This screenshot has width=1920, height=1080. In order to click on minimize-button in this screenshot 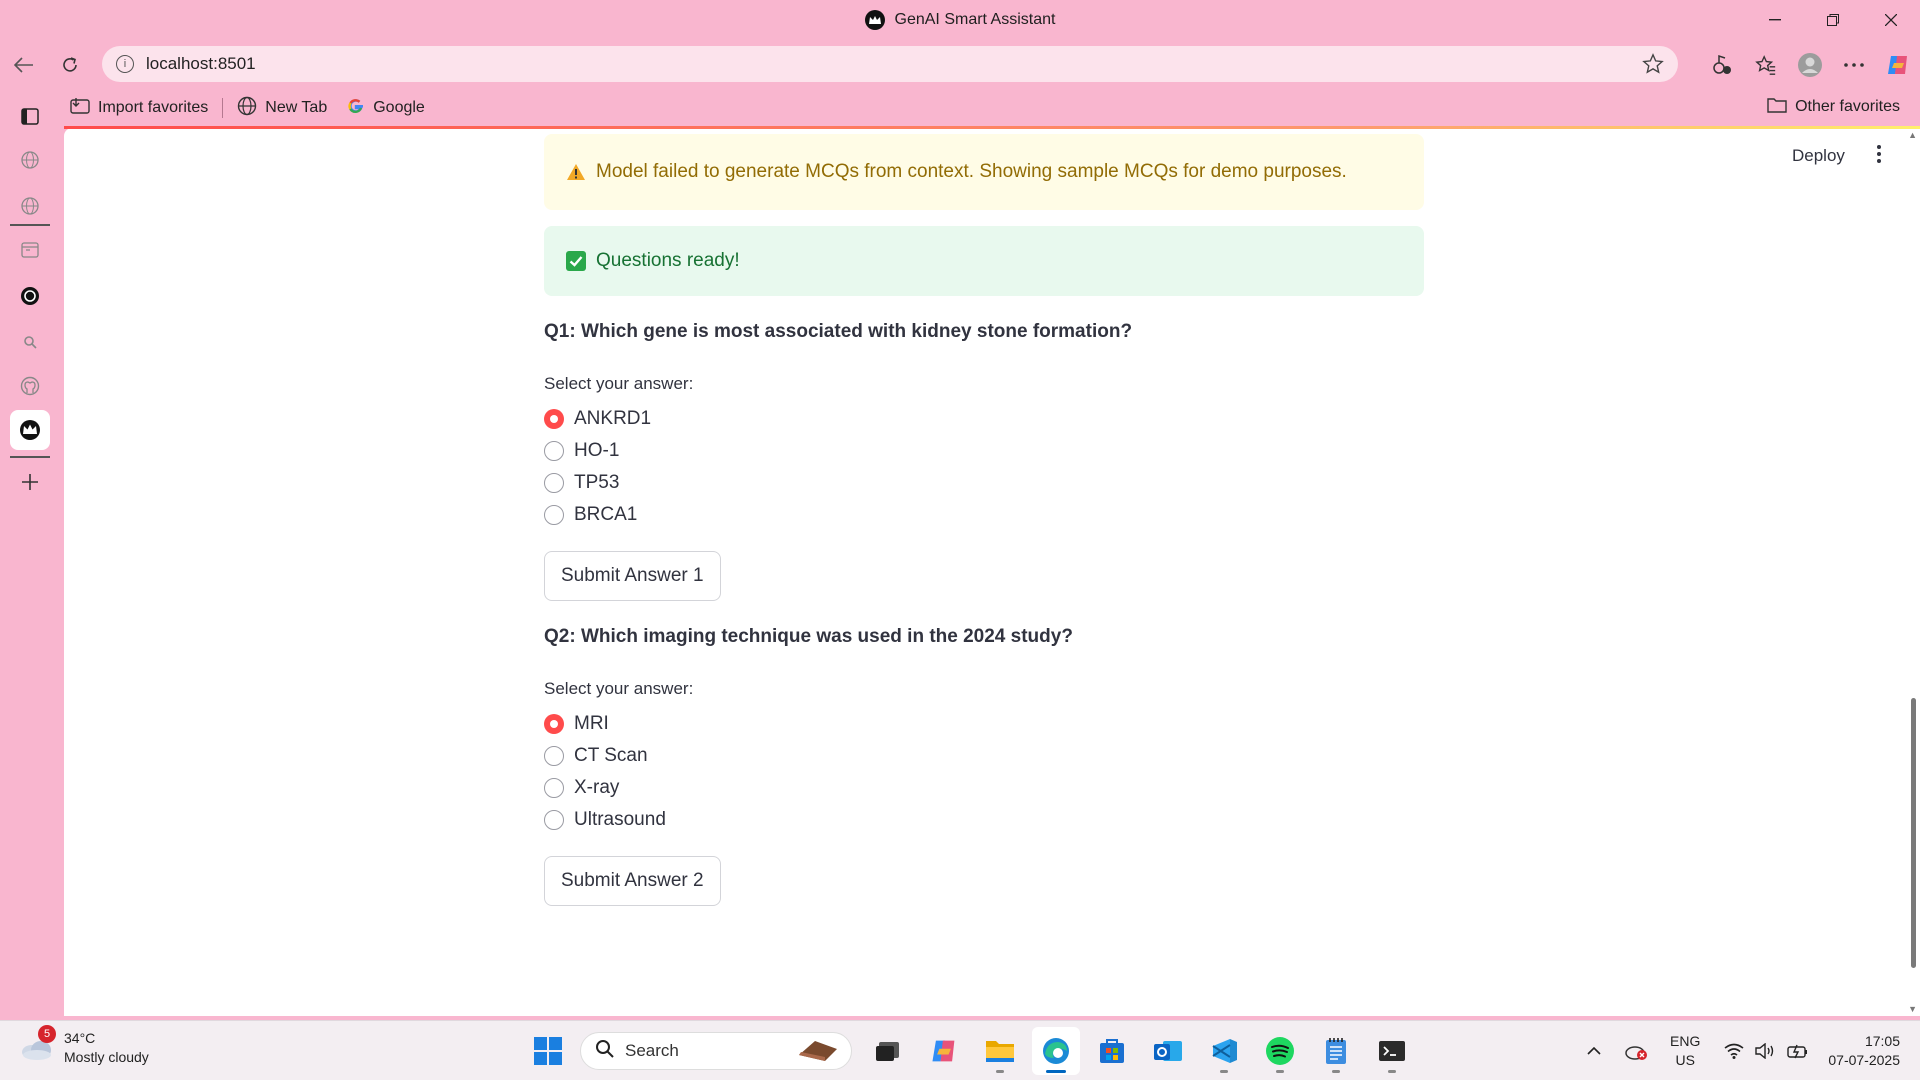, I will do `click(1775, 20)`.